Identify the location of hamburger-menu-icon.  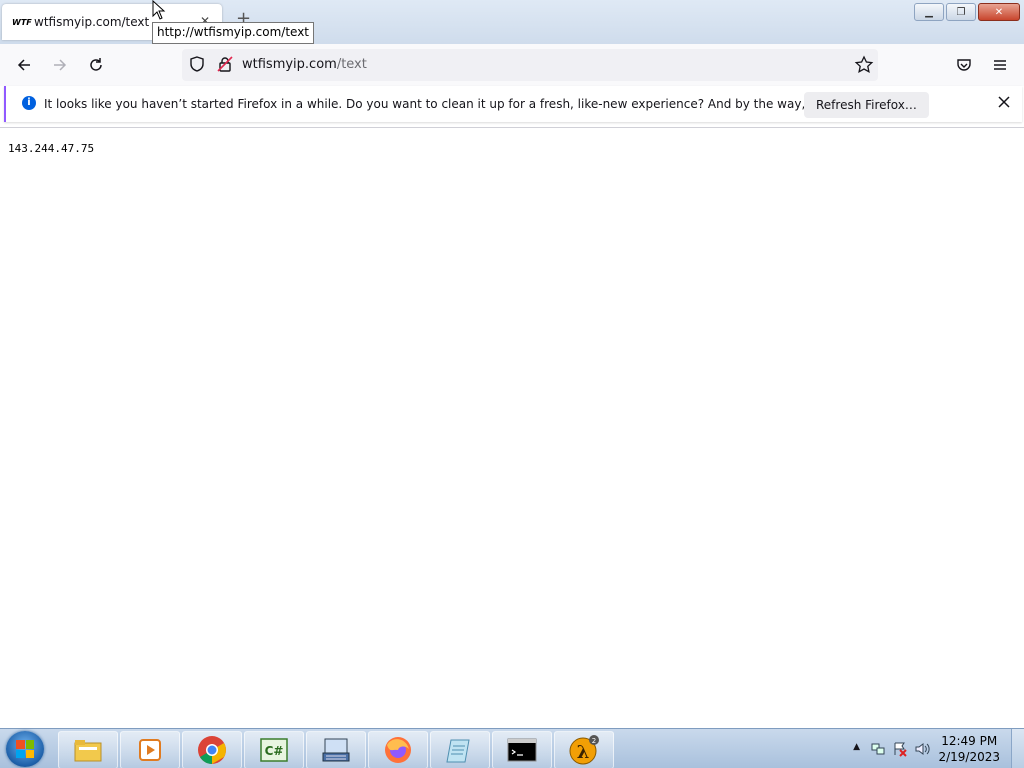
(1000, 65).